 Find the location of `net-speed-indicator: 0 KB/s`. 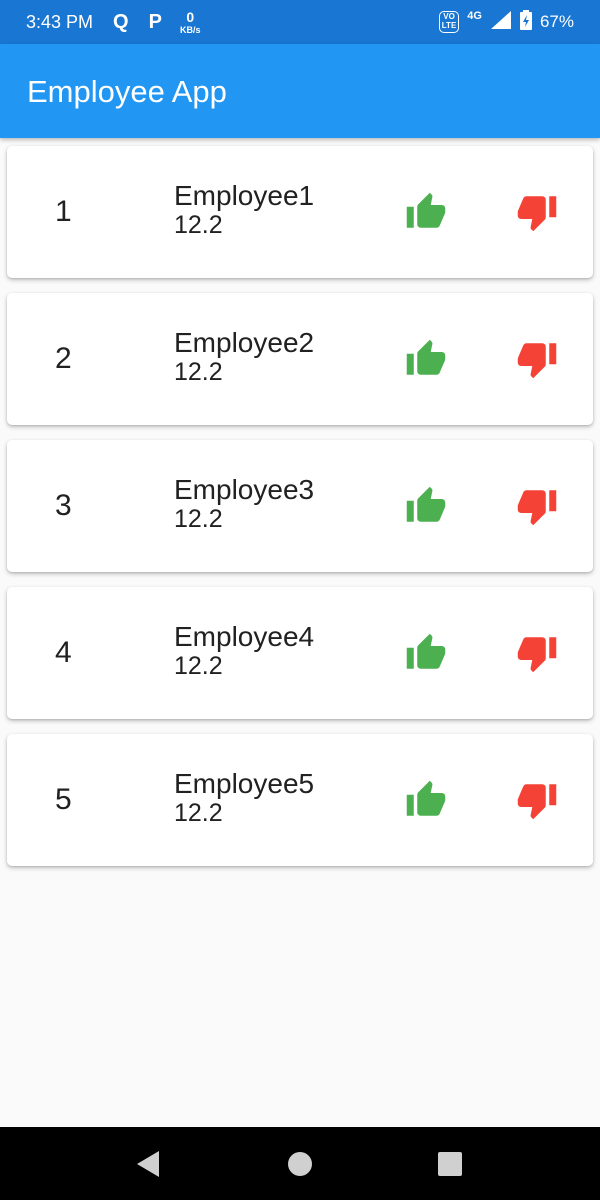

net-speed-indicator: 0 KB/s is located at coordinates (190, 22).